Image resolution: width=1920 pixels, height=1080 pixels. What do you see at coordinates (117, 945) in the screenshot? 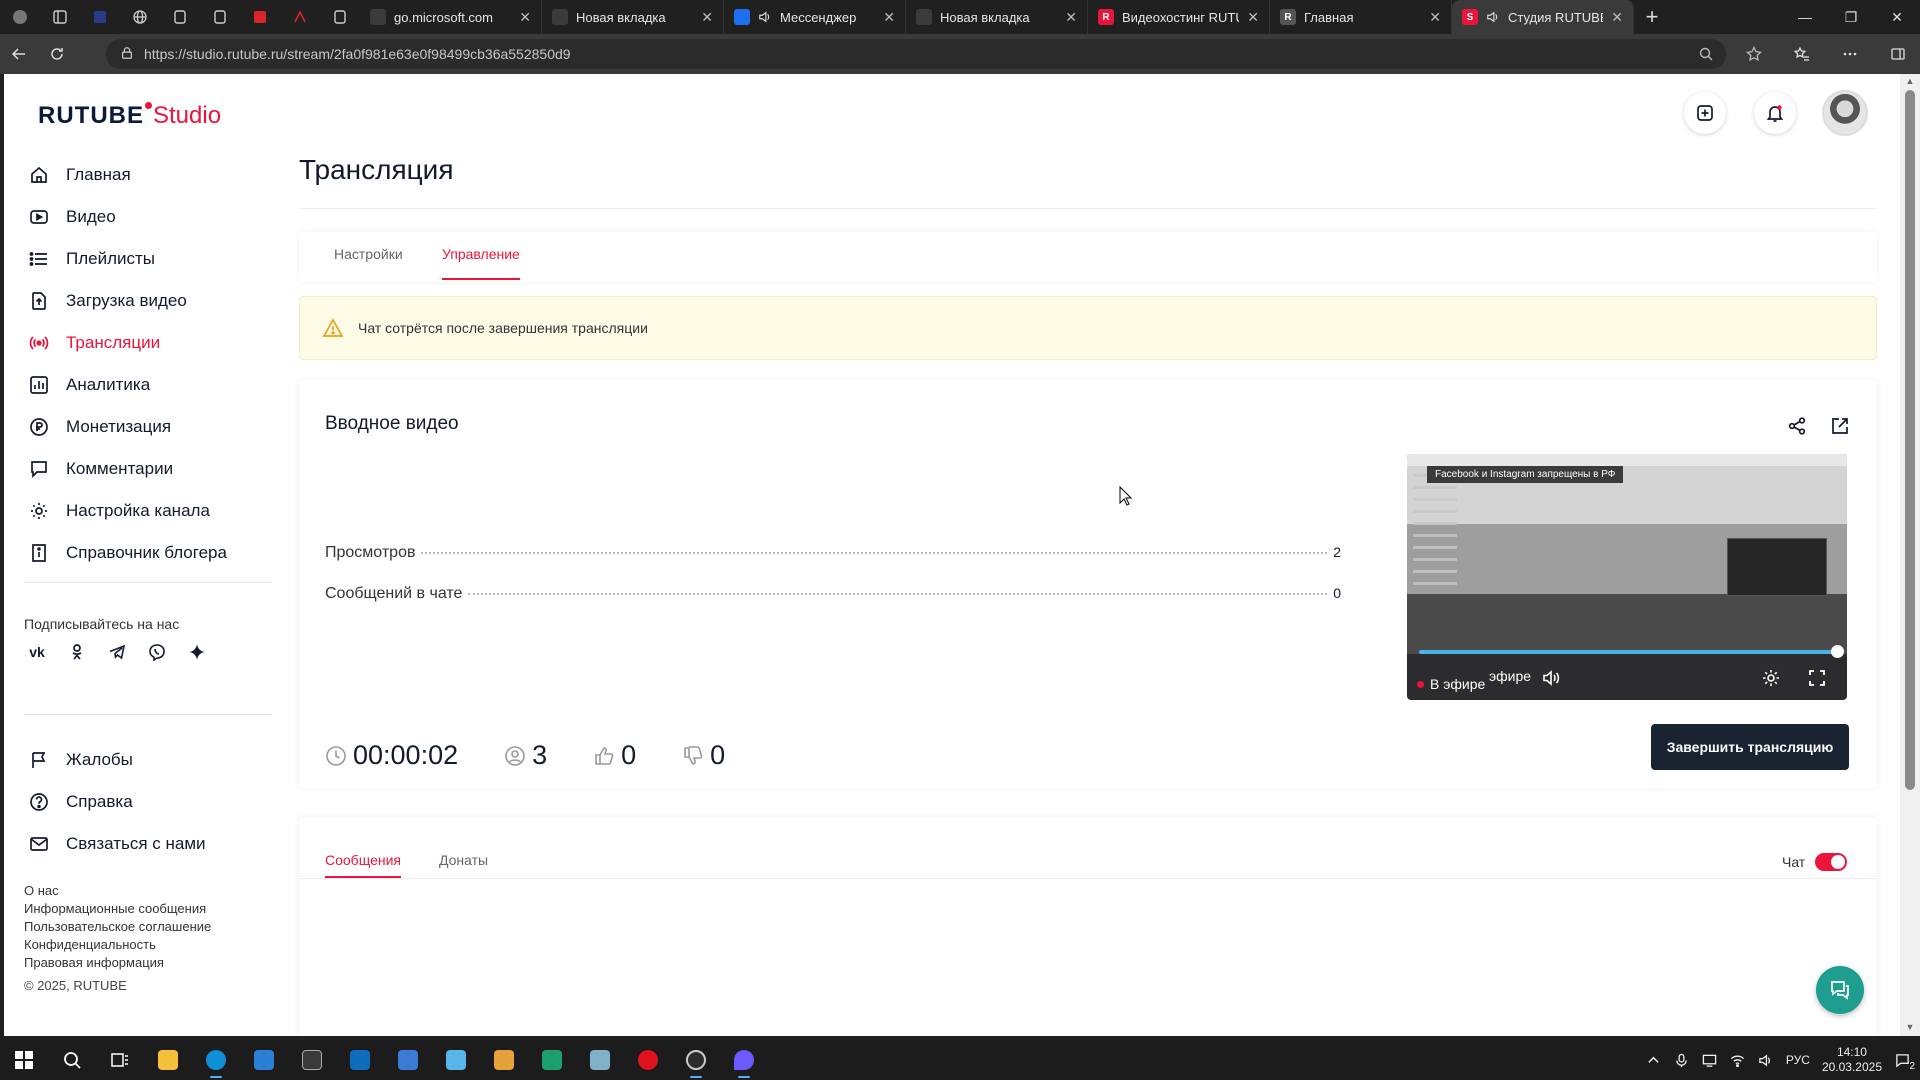
I see `footer-link: Конфиденциальность` at bounding box center [117, 945].